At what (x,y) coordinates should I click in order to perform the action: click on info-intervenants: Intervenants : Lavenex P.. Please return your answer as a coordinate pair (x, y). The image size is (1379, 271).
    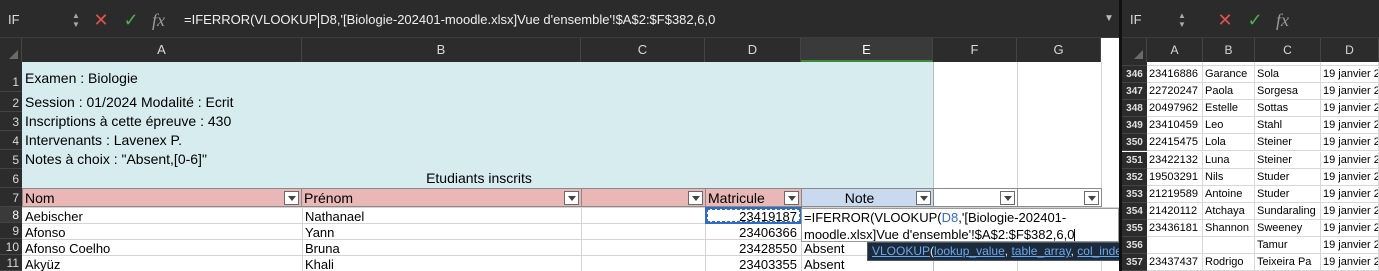
    Looking at the image, I should click on (472, 140).